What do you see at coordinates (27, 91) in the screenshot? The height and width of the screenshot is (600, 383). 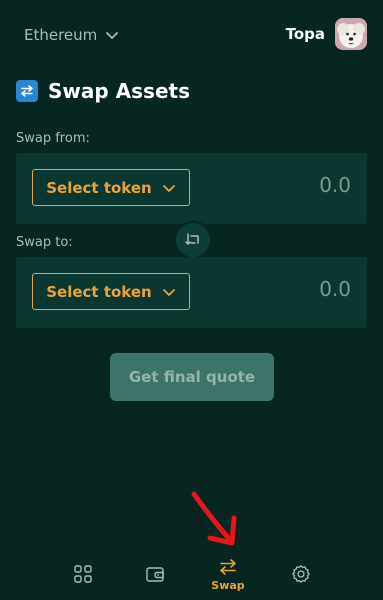 I see `swap-title-icon` at bounding box center [27, 91].